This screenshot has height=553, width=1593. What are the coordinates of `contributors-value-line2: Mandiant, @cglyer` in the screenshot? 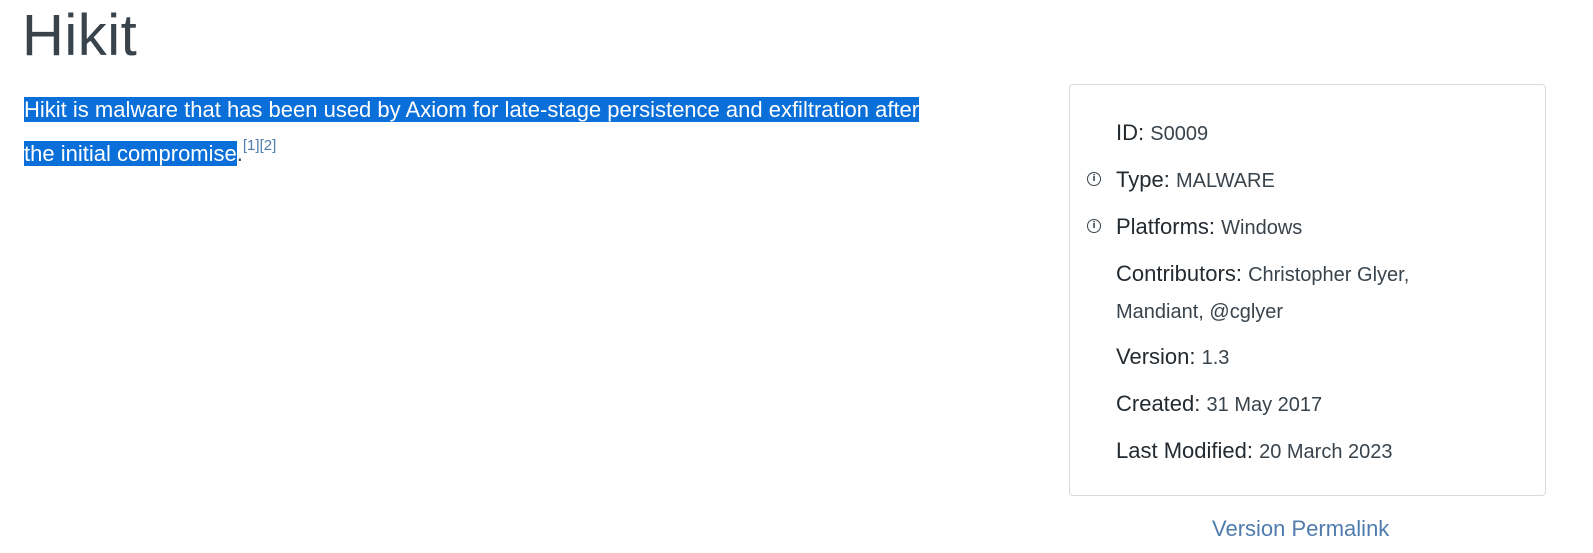 It's located at (1200, 312).